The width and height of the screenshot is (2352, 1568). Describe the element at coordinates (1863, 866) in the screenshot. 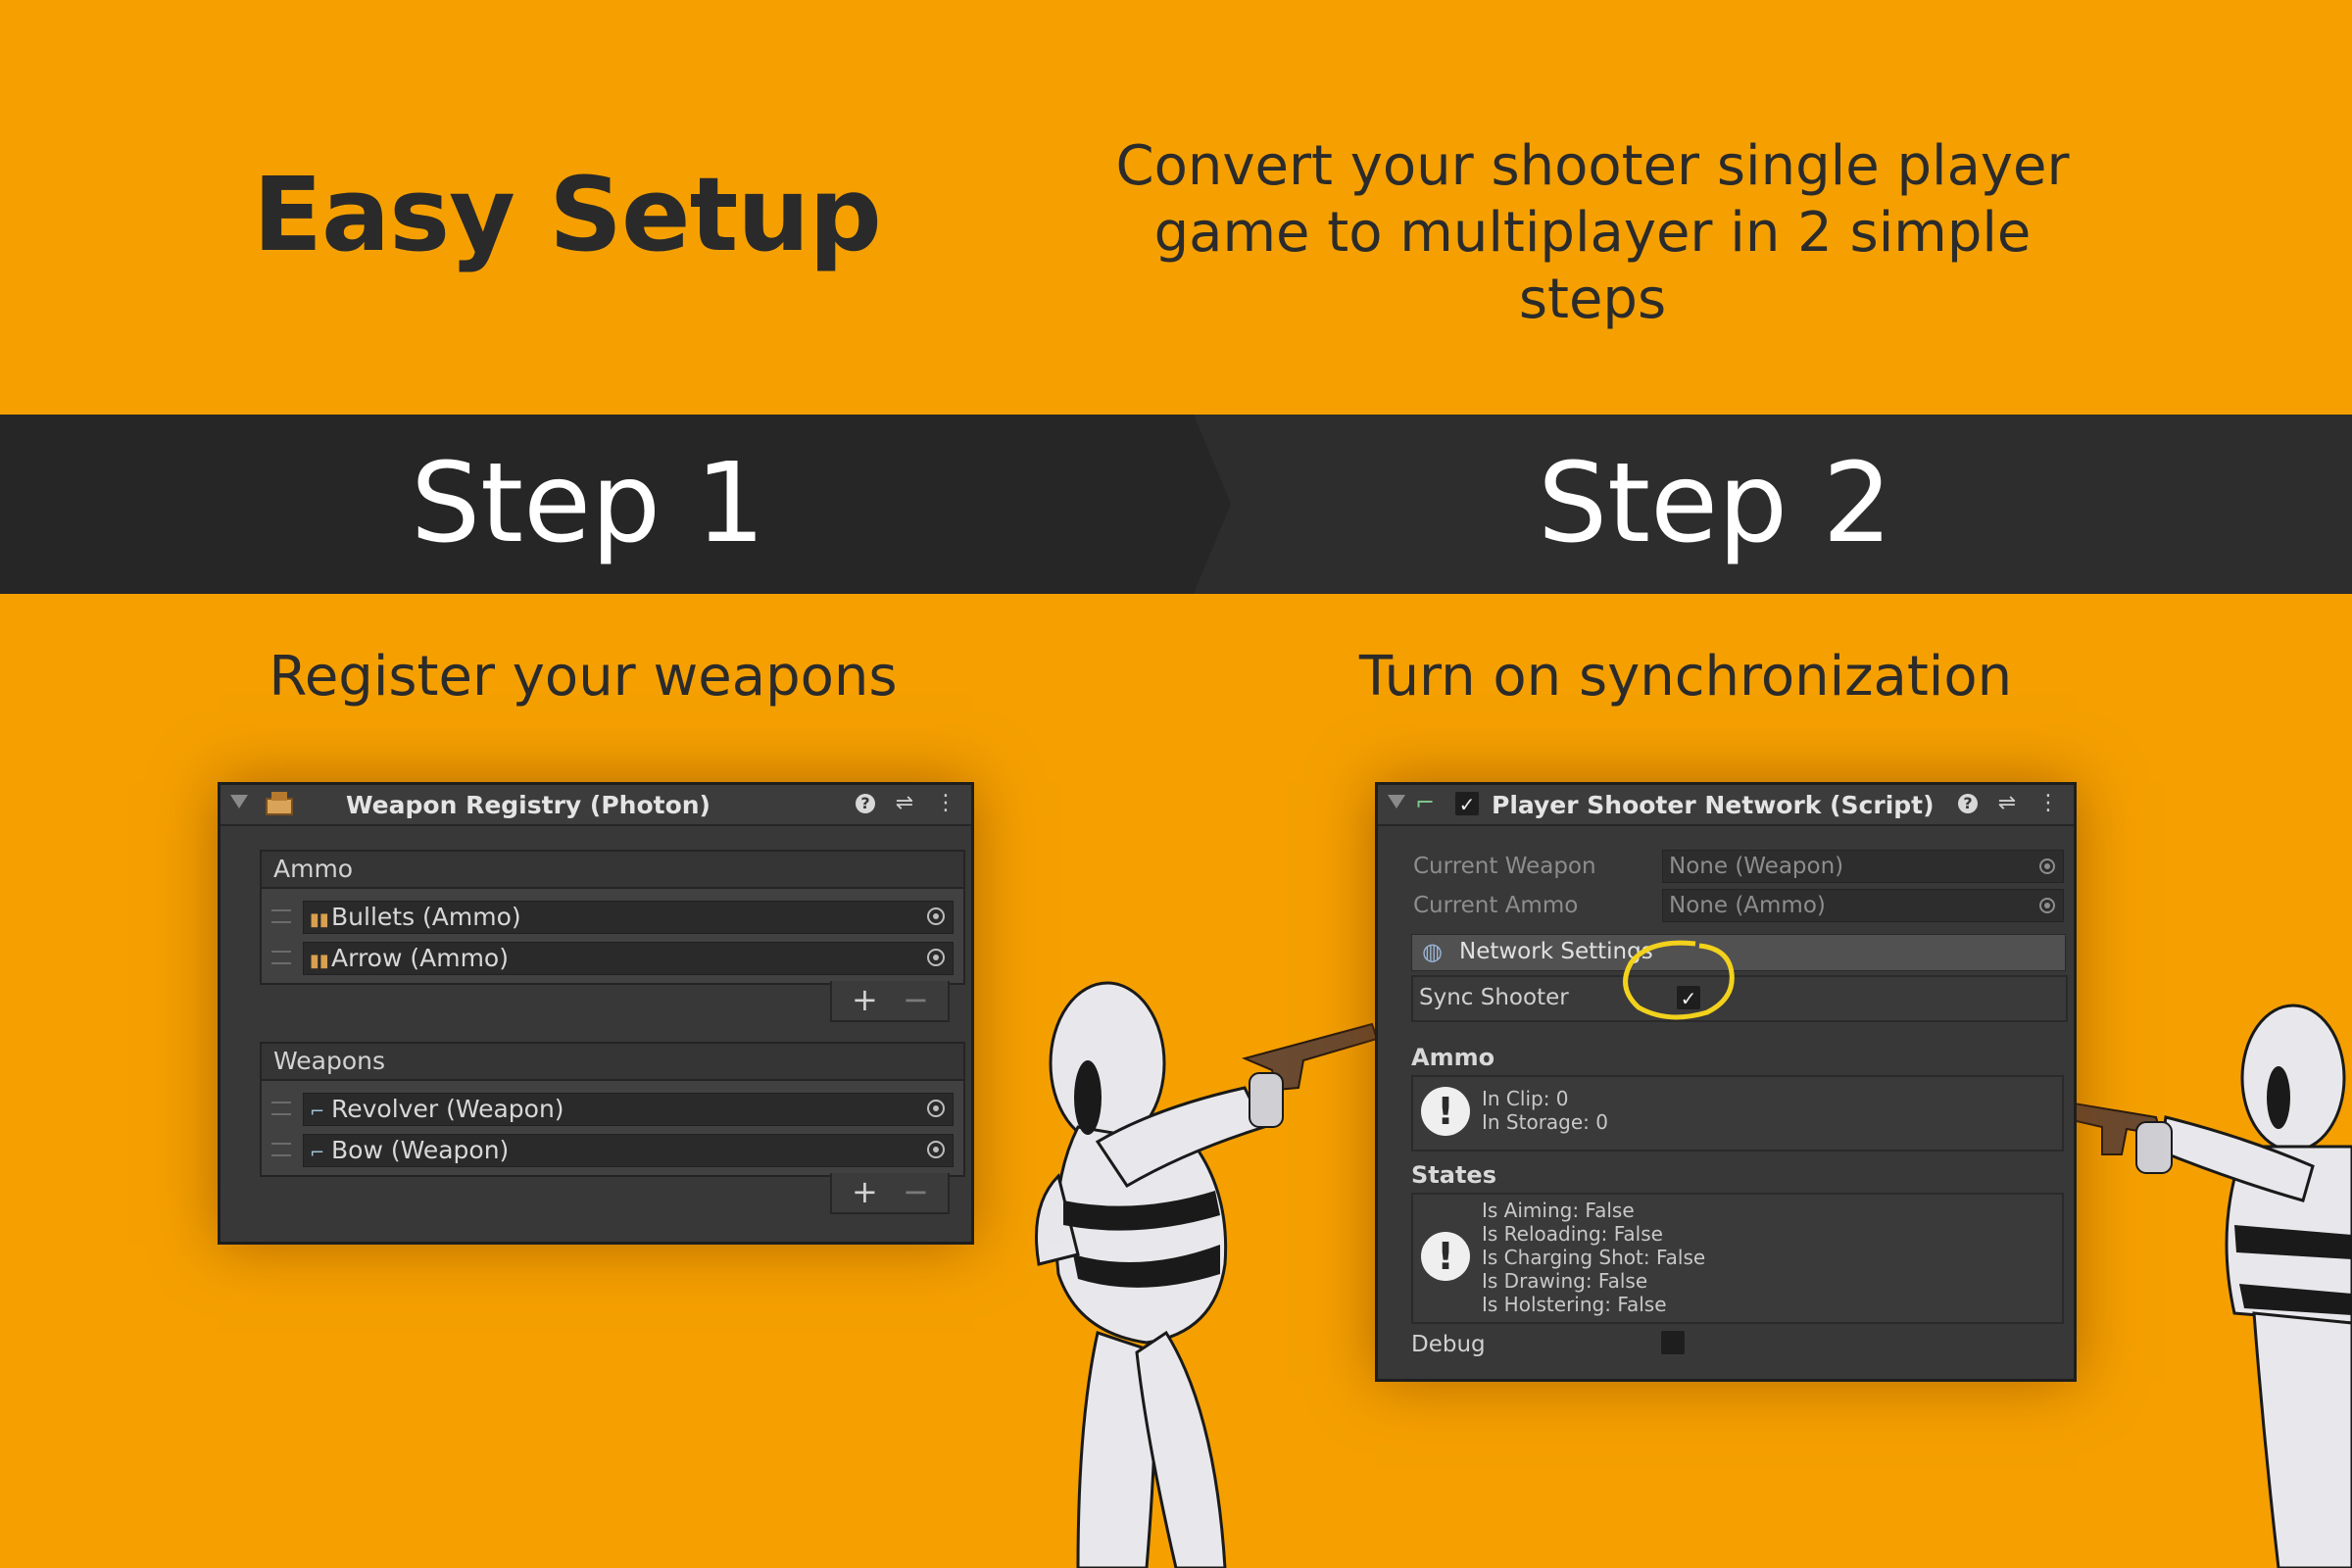

I see `current-weapon-field: None (Weapon)` at that location.